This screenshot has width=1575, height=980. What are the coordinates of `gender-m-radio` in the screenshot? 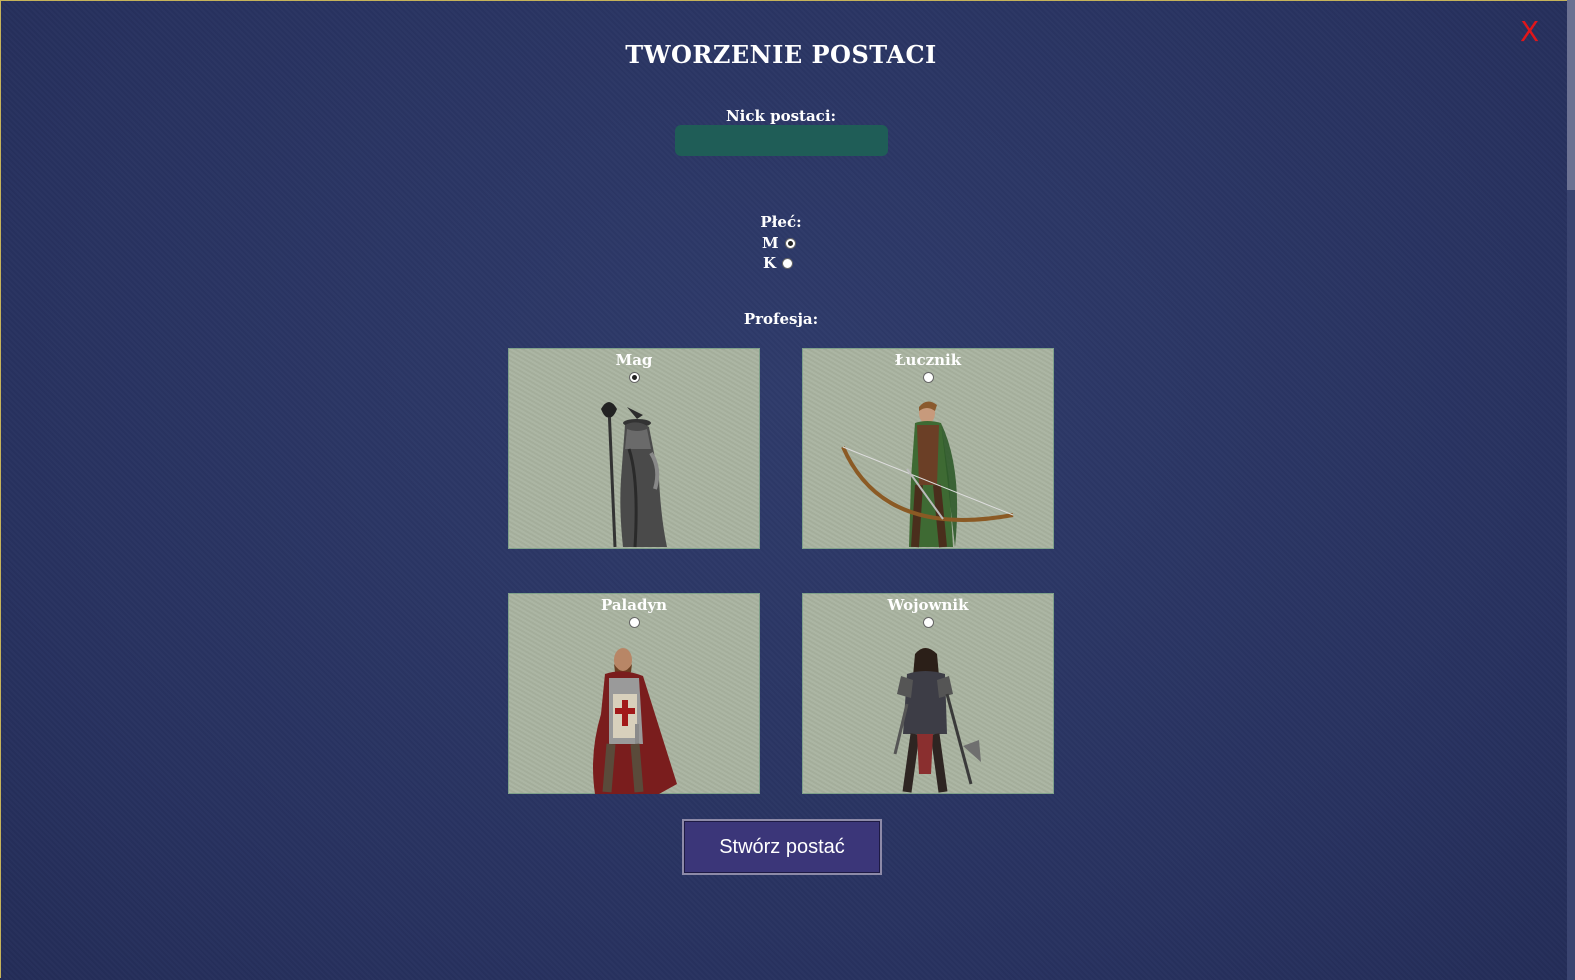 It's located at (790, 243).